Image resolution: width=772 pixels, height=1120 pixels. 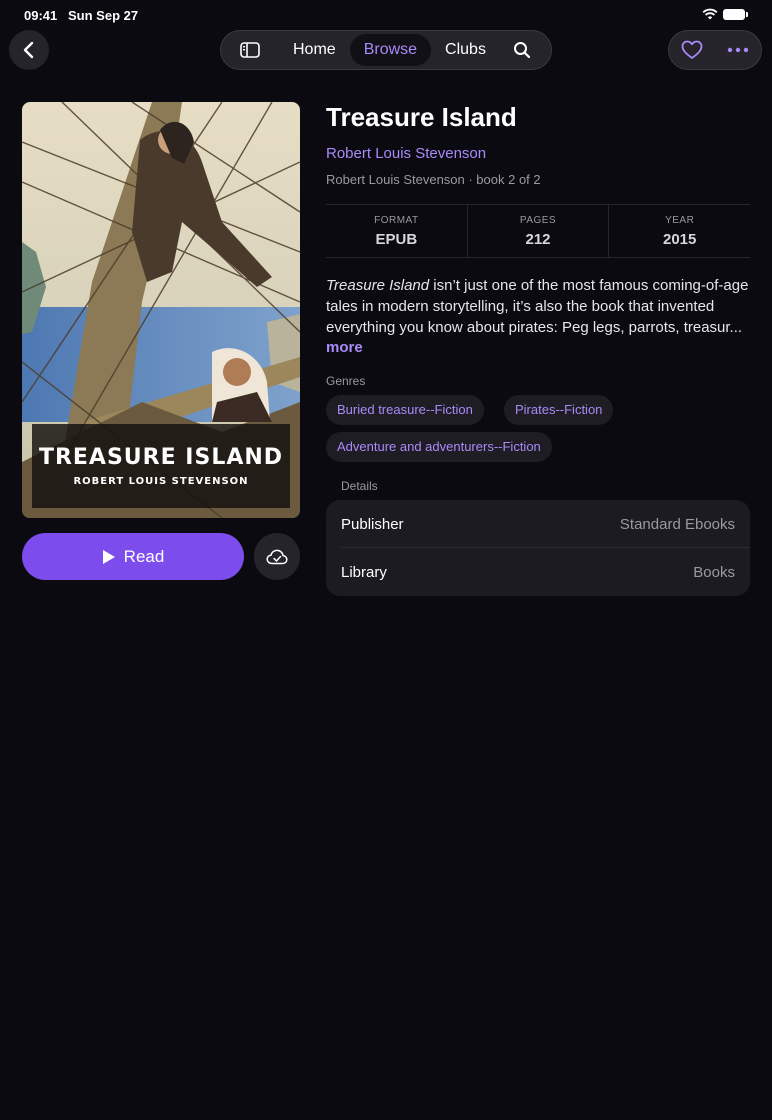 I want to click on top-navigation: Home Browse Clubs, so click(x=386, y=50).